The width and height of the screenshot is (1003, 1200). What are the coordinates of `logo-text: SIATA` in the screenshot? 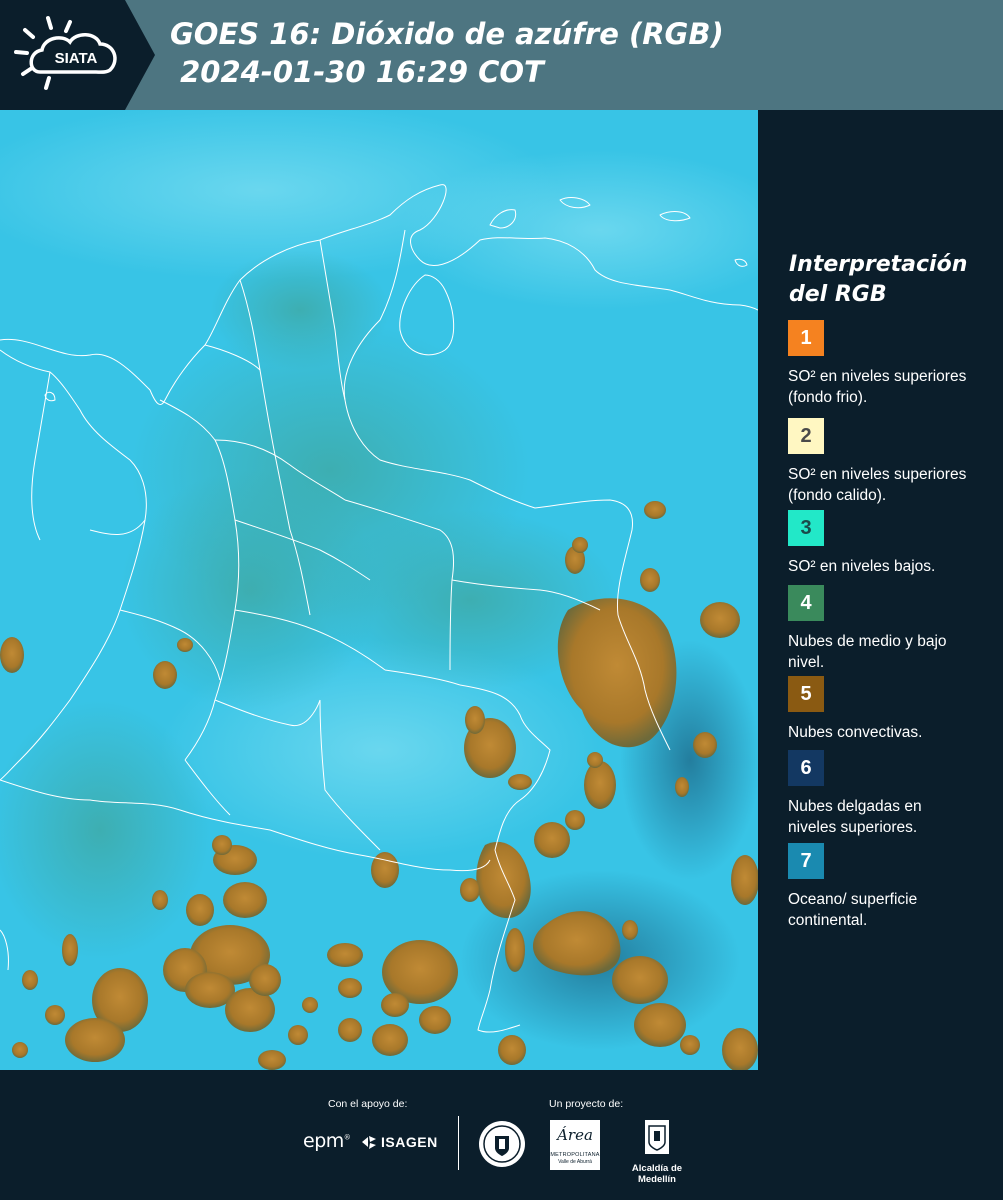 It's located at (76, 58).